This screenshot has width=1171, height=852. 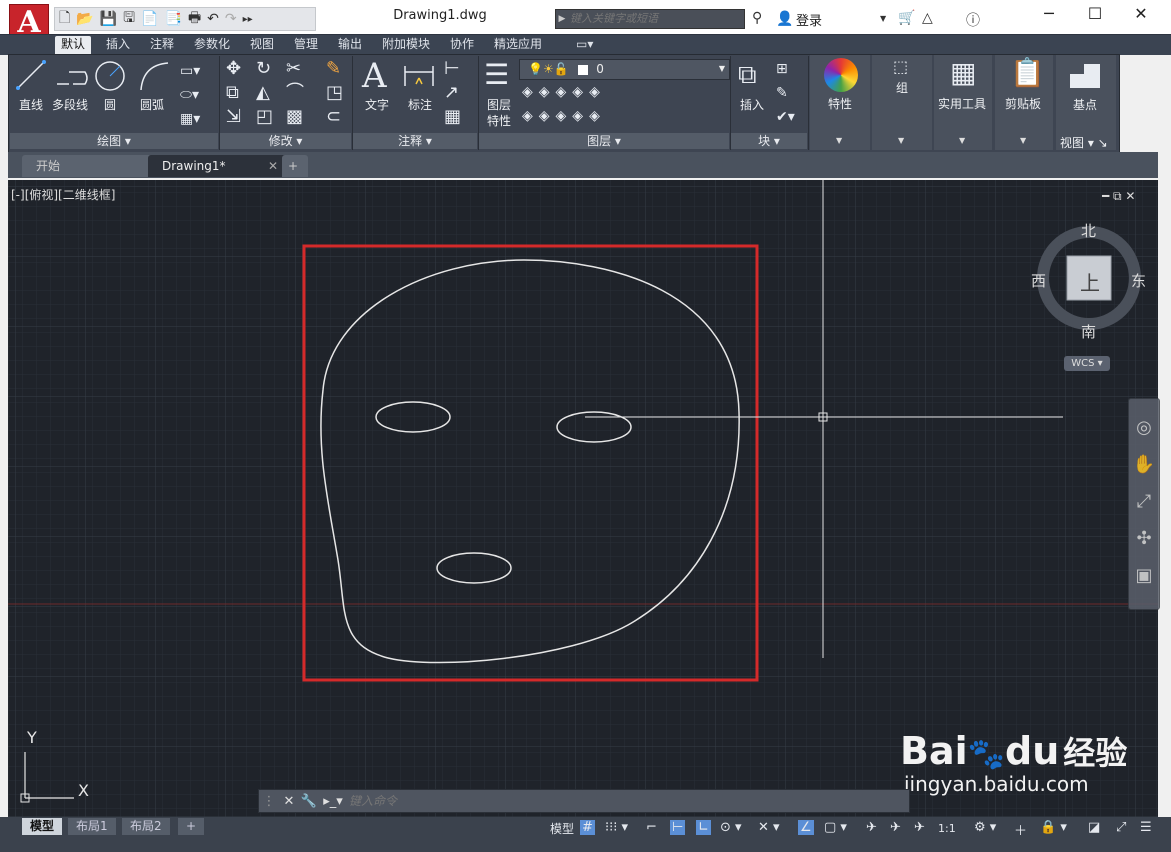 I want to click on auto-scale-icon: ✈, so click(x=895, y=827).